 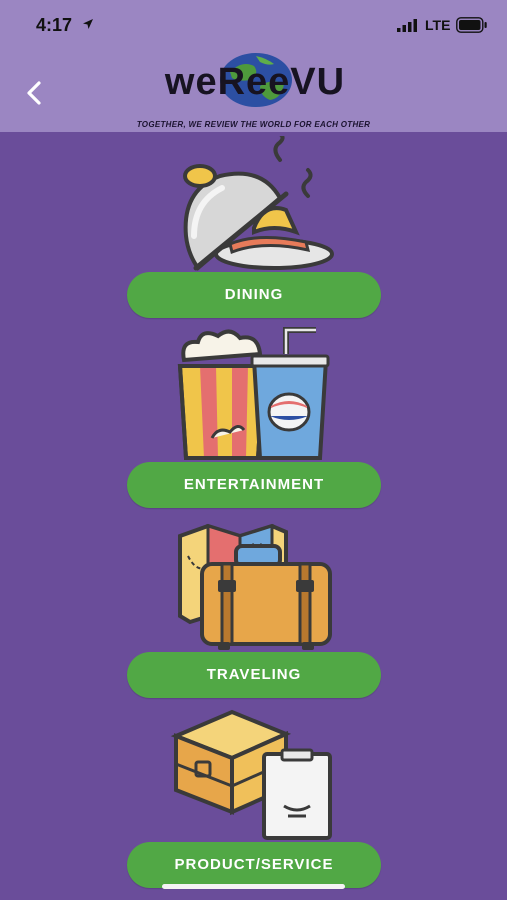 I want to click on location-arrow-icon, so click(x=88, y=24).